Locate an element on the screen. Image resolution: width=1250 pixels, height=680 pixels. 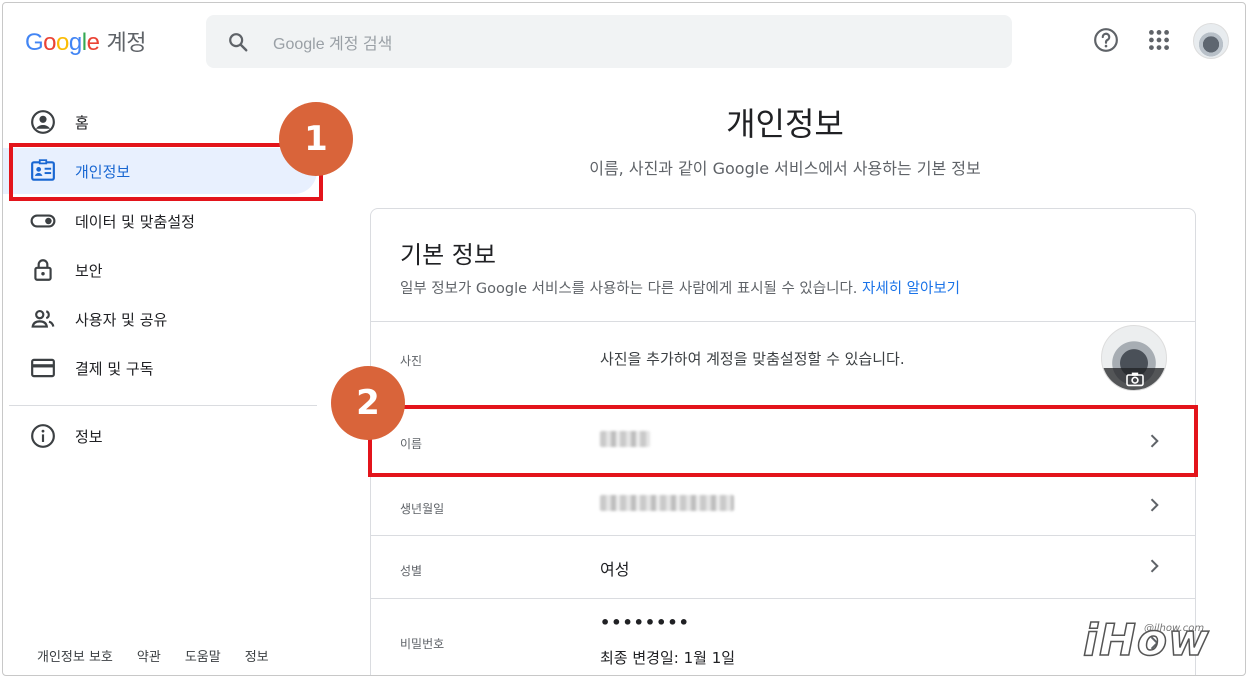
credit-card-icon is located at coordinates (43, 368).